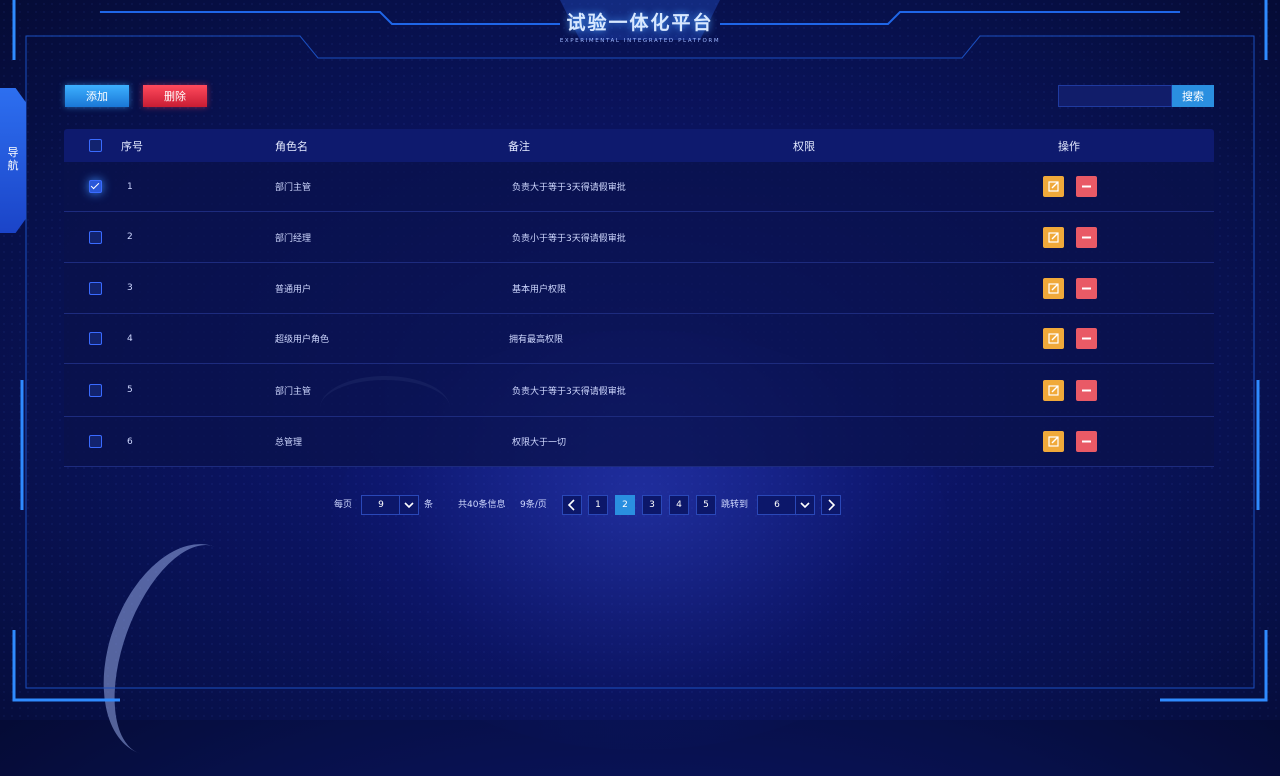 The image size is (1280, 776). Describe the element at coordinates (343, 505) in the screenshot. I see `per-page-prefix: 每页` at that location.